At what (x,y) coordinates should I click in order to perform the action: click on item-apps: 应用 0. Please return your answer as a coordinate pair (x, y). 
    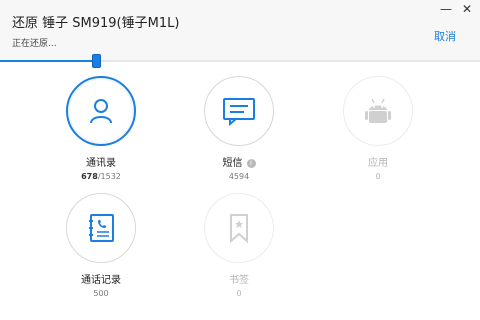
    Looking at the image, I should click on (378, 128).